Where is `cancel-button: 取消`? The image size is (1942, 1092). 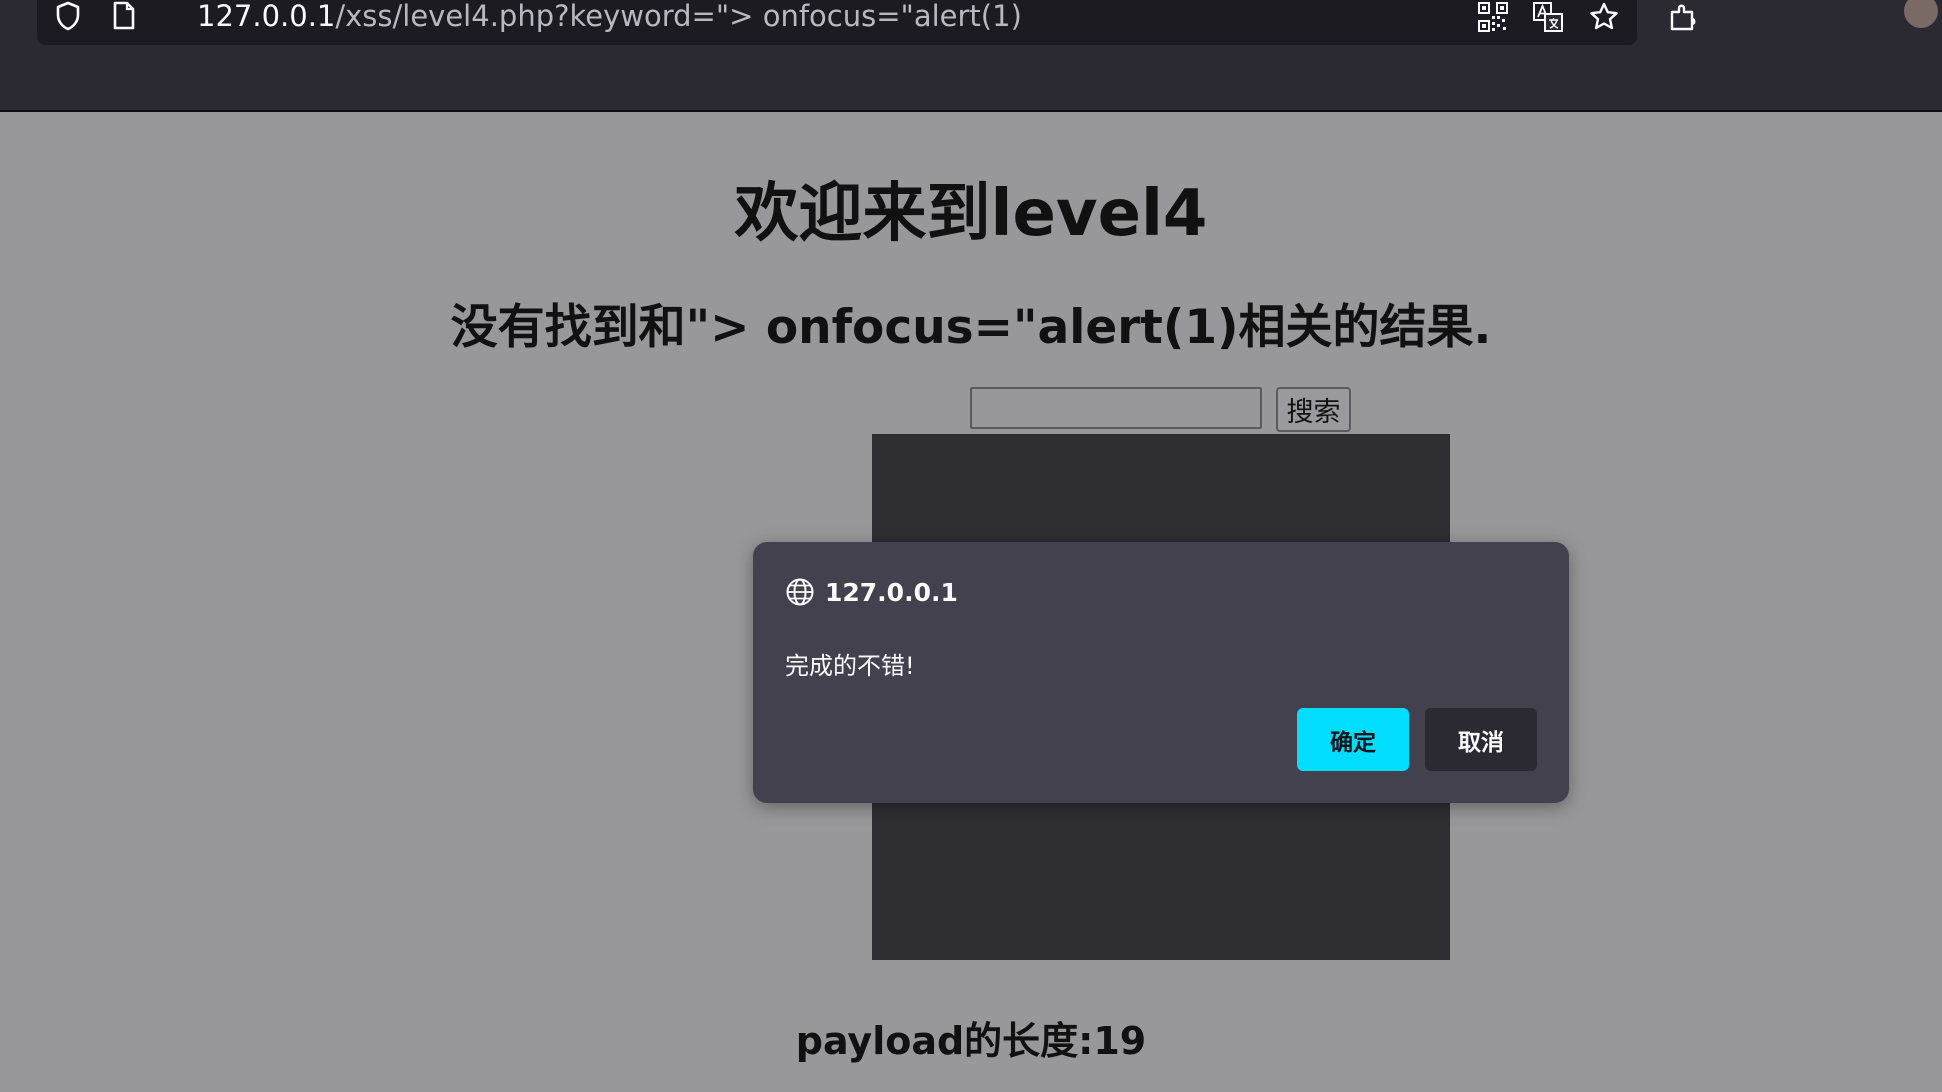
cancel-button: 取消 is located at coordinates (1481, 739).